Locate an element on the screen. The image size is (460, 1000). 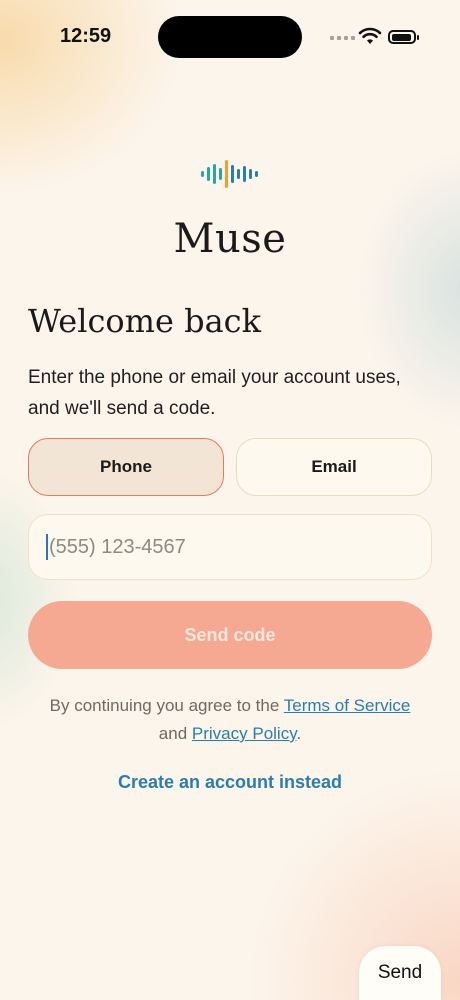
page-title: Welcome back is located at coordinates (144, 321).